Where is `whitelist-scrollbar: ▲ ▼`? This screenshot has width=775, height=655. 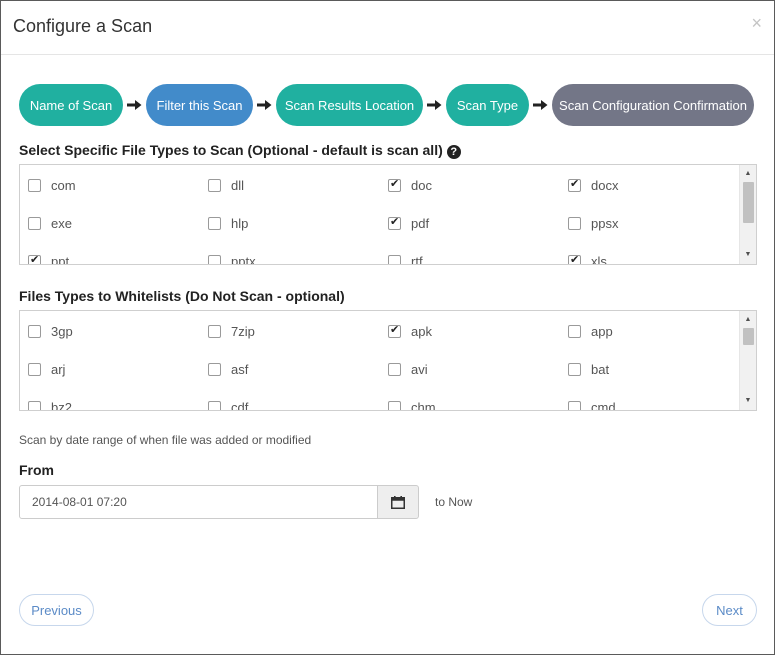 whitelist-scrollbar: ▲ ▼ is located at coordinates (747, 360).